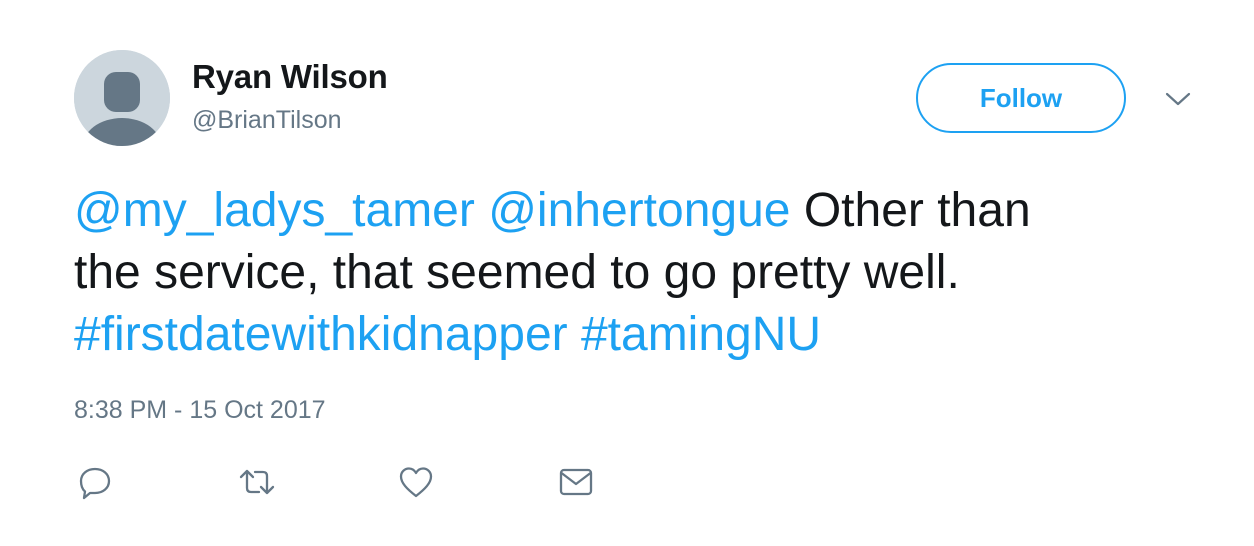  Describe the element at coordinates (701, 334) in the screenshot. I see `hashtag-link: #tamingNU` at that location.